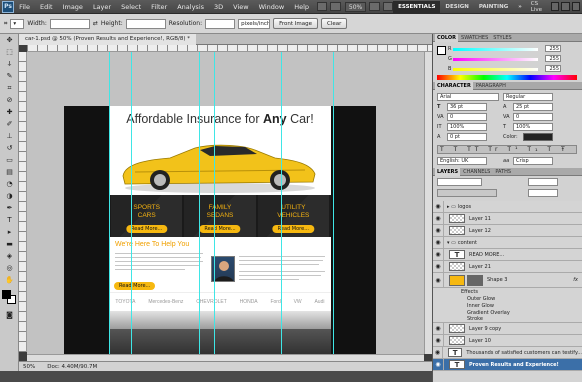  Describe the element at coordinates (495, 69) in the screenshot. I see `blue-slider` at that location.